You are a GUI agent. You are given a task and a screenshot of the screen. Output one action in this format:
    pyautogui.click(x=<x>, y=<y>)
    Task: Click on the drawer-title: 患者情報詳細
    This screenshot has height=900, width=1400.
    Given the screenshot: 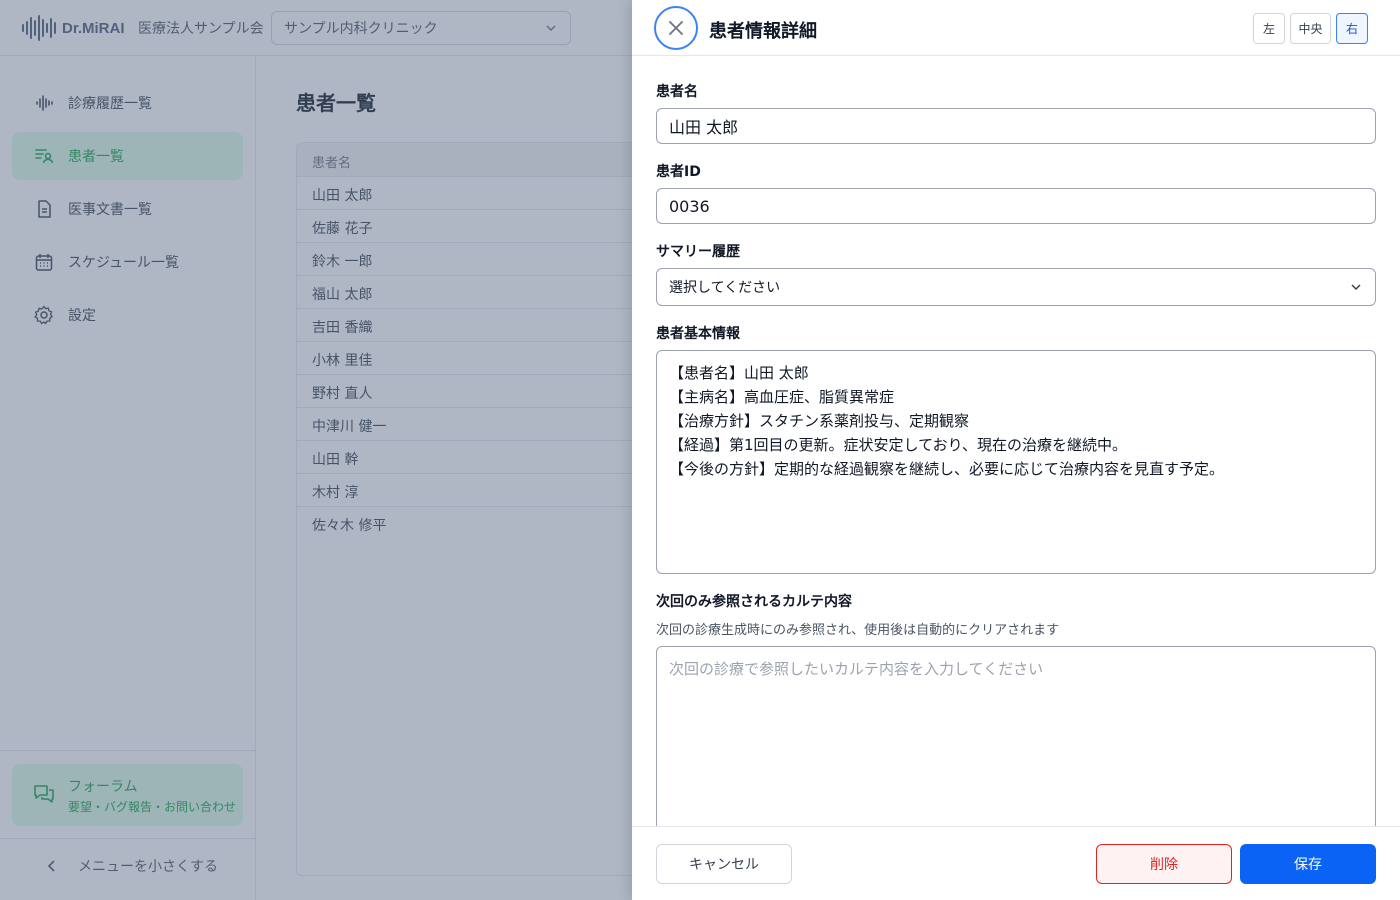 What is the action you would take?
    pyautogui.click(x=763, y=31)
    